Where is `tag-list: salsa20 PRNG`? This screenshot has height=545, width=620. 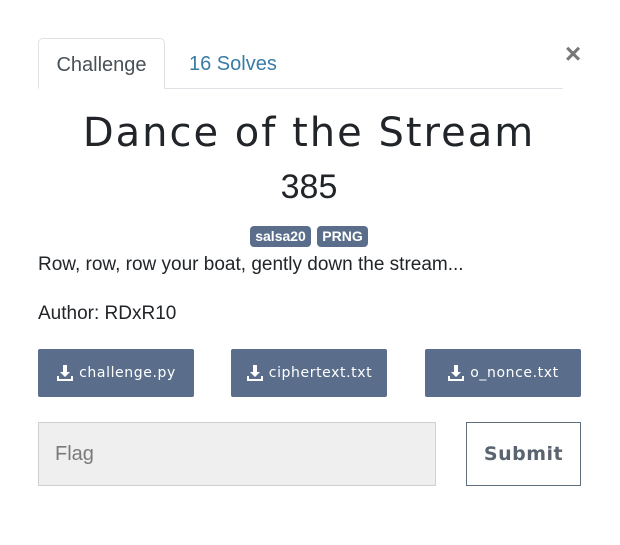
tag-list: salsa20 PRNG is located at coordinates (309, 236).